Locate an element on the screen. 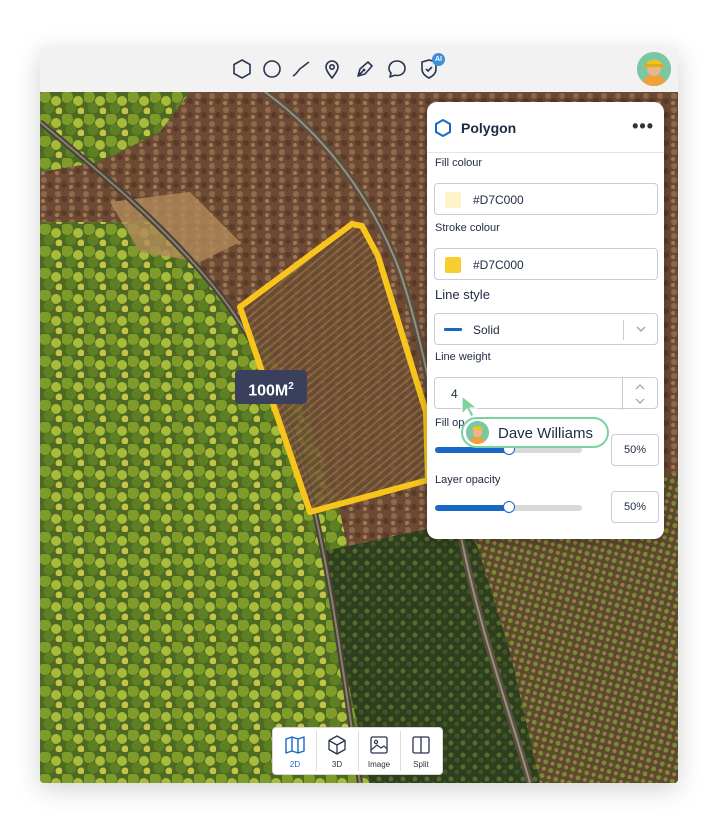 This screenshot has width=718, height=827. fill-colour-label: Fill colour is located at coordinates (459, 163).